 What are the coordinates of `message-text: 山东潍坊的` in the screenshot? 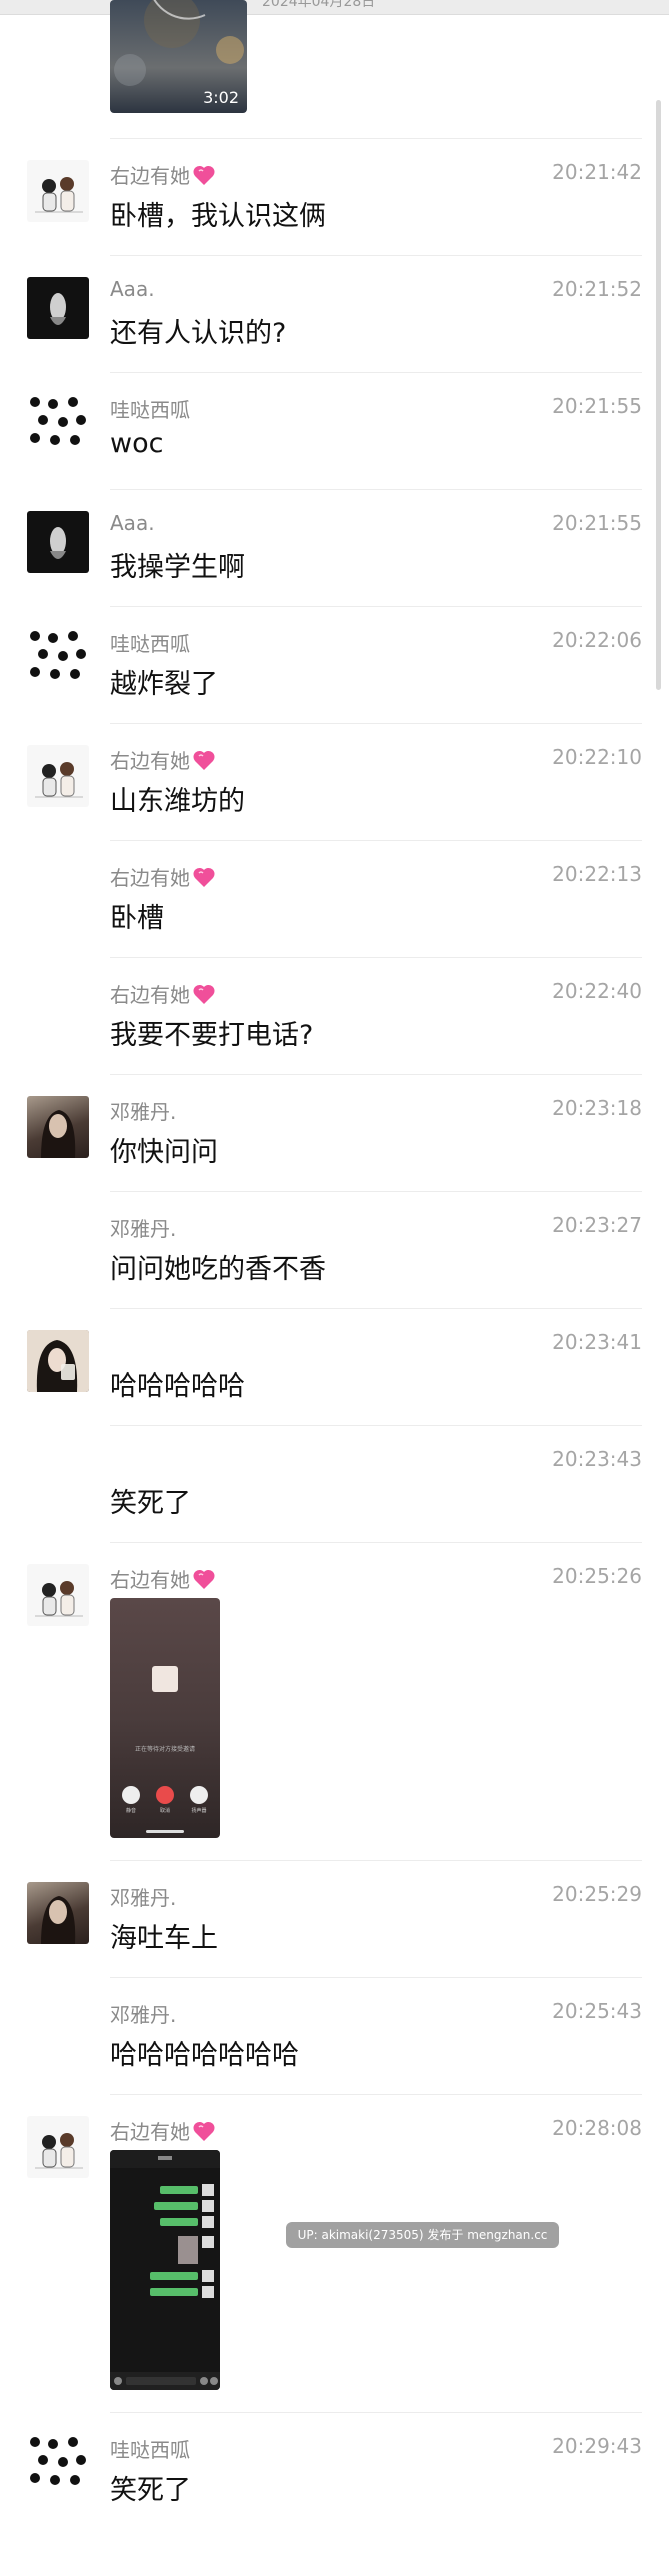 It's located at (177, 801).